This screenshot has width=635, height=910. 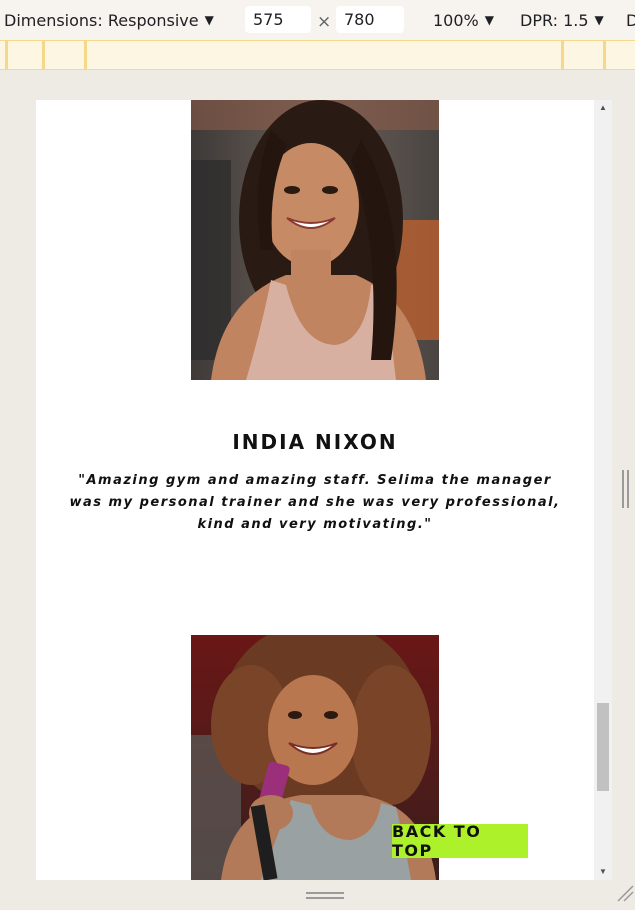 I want to click on scroll-down-arrow-icon: ▼, so click(x=603, y=872).